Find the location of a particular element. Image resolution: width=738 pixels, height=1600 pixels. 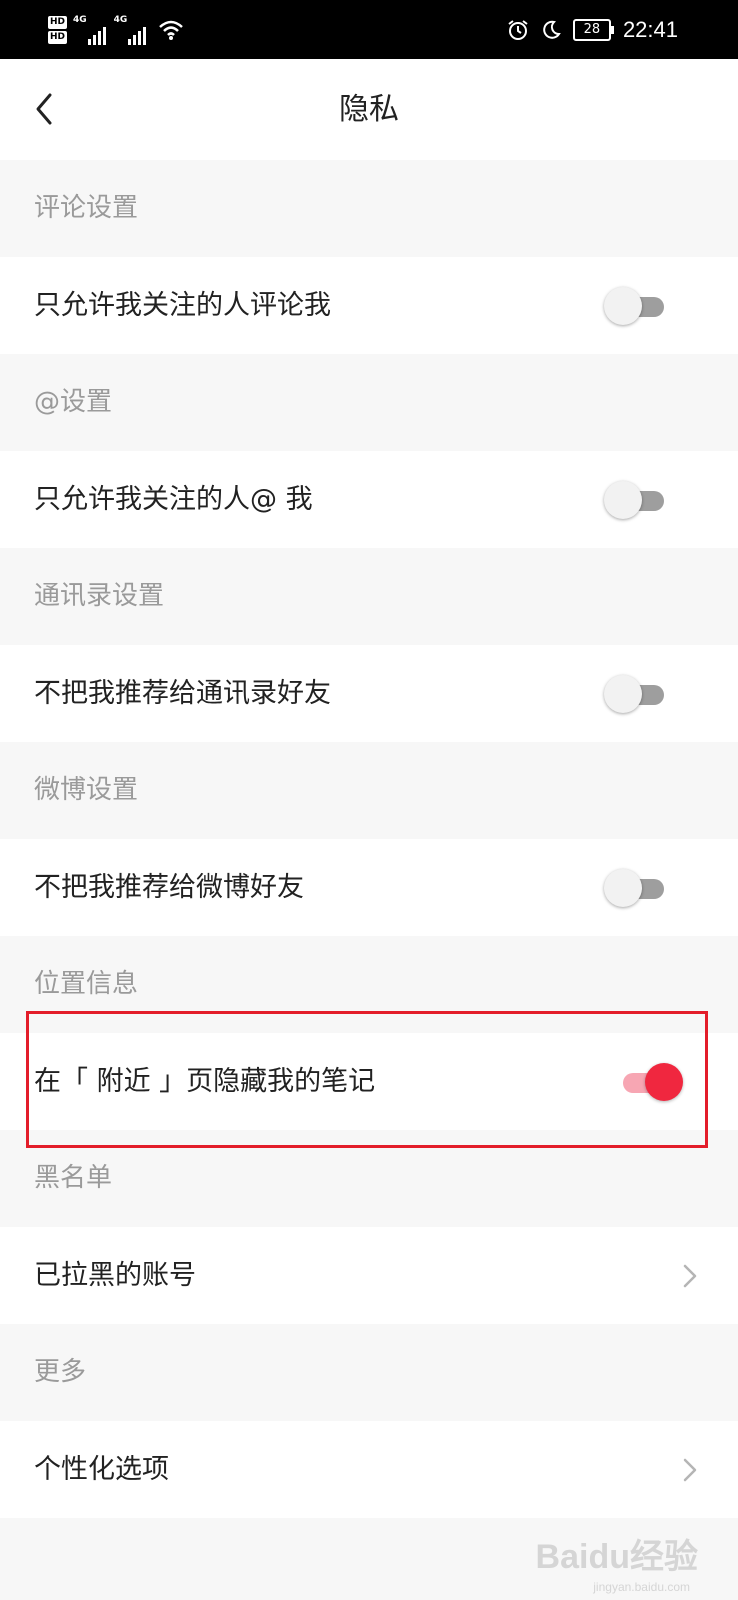

battery-indicator: 28 is located at coordinates (593, 29).